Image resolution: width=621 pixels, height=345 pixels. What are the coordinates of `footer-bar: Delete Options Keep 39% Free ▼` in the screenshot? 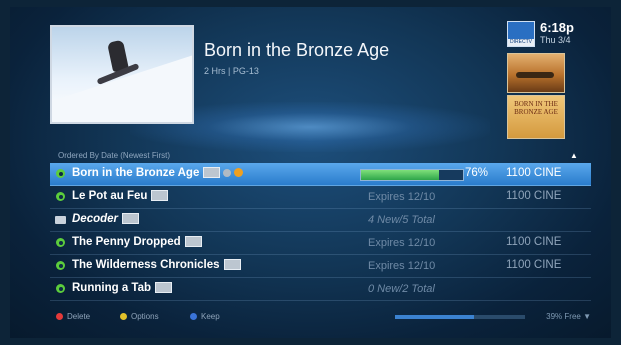 It's located at (320, 316).